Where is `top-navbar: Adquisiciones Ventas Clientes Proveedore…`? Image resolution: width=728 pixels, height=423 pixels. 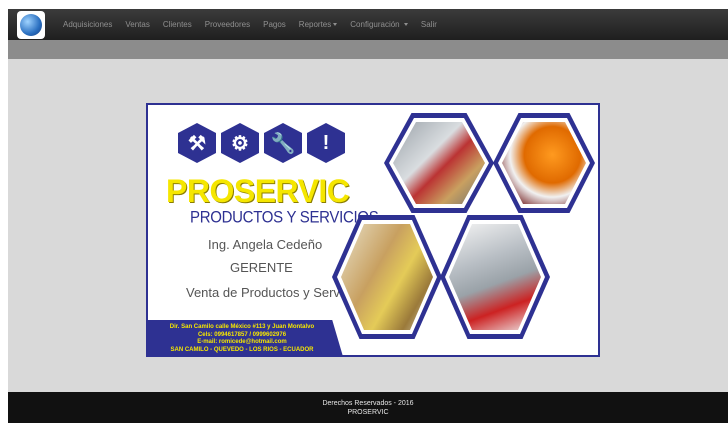 top-navbar: Adquisiciones Ventas Clientes Proveedore… is located at coordinates (368, 24).